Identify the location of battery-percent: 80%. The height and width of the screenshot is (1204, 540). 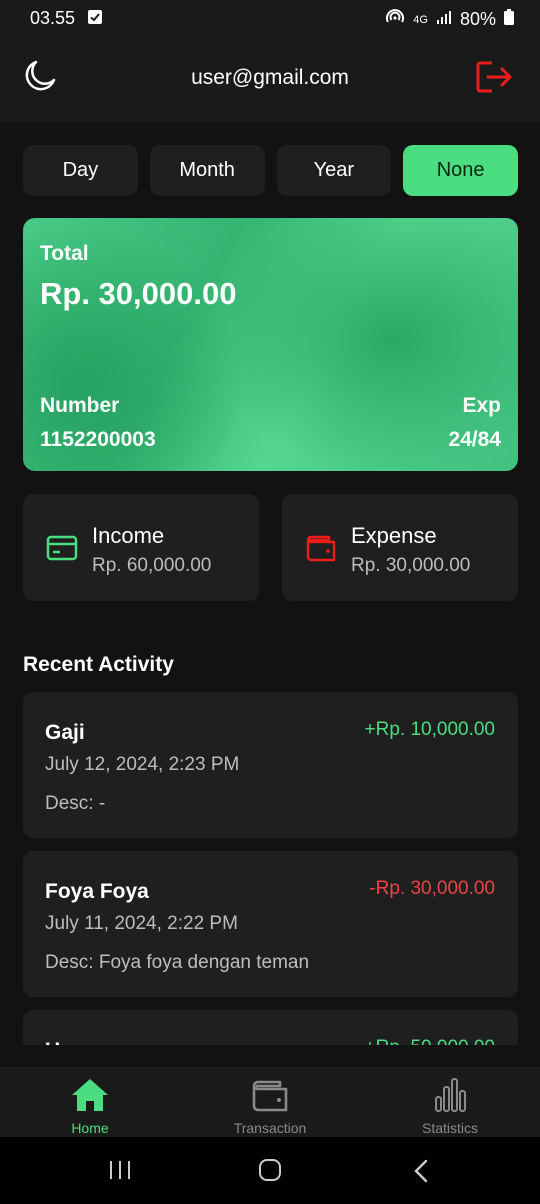
(477, 19).